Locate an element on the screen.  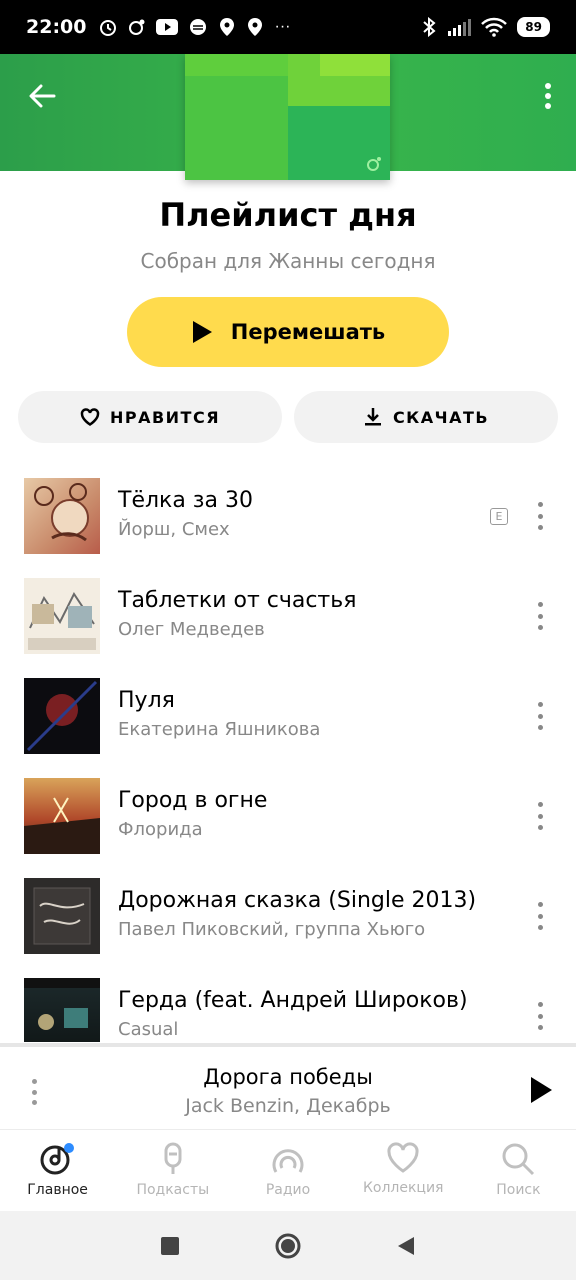
download-label: СКАЧАТЬ is located at coordinates (441, 417).